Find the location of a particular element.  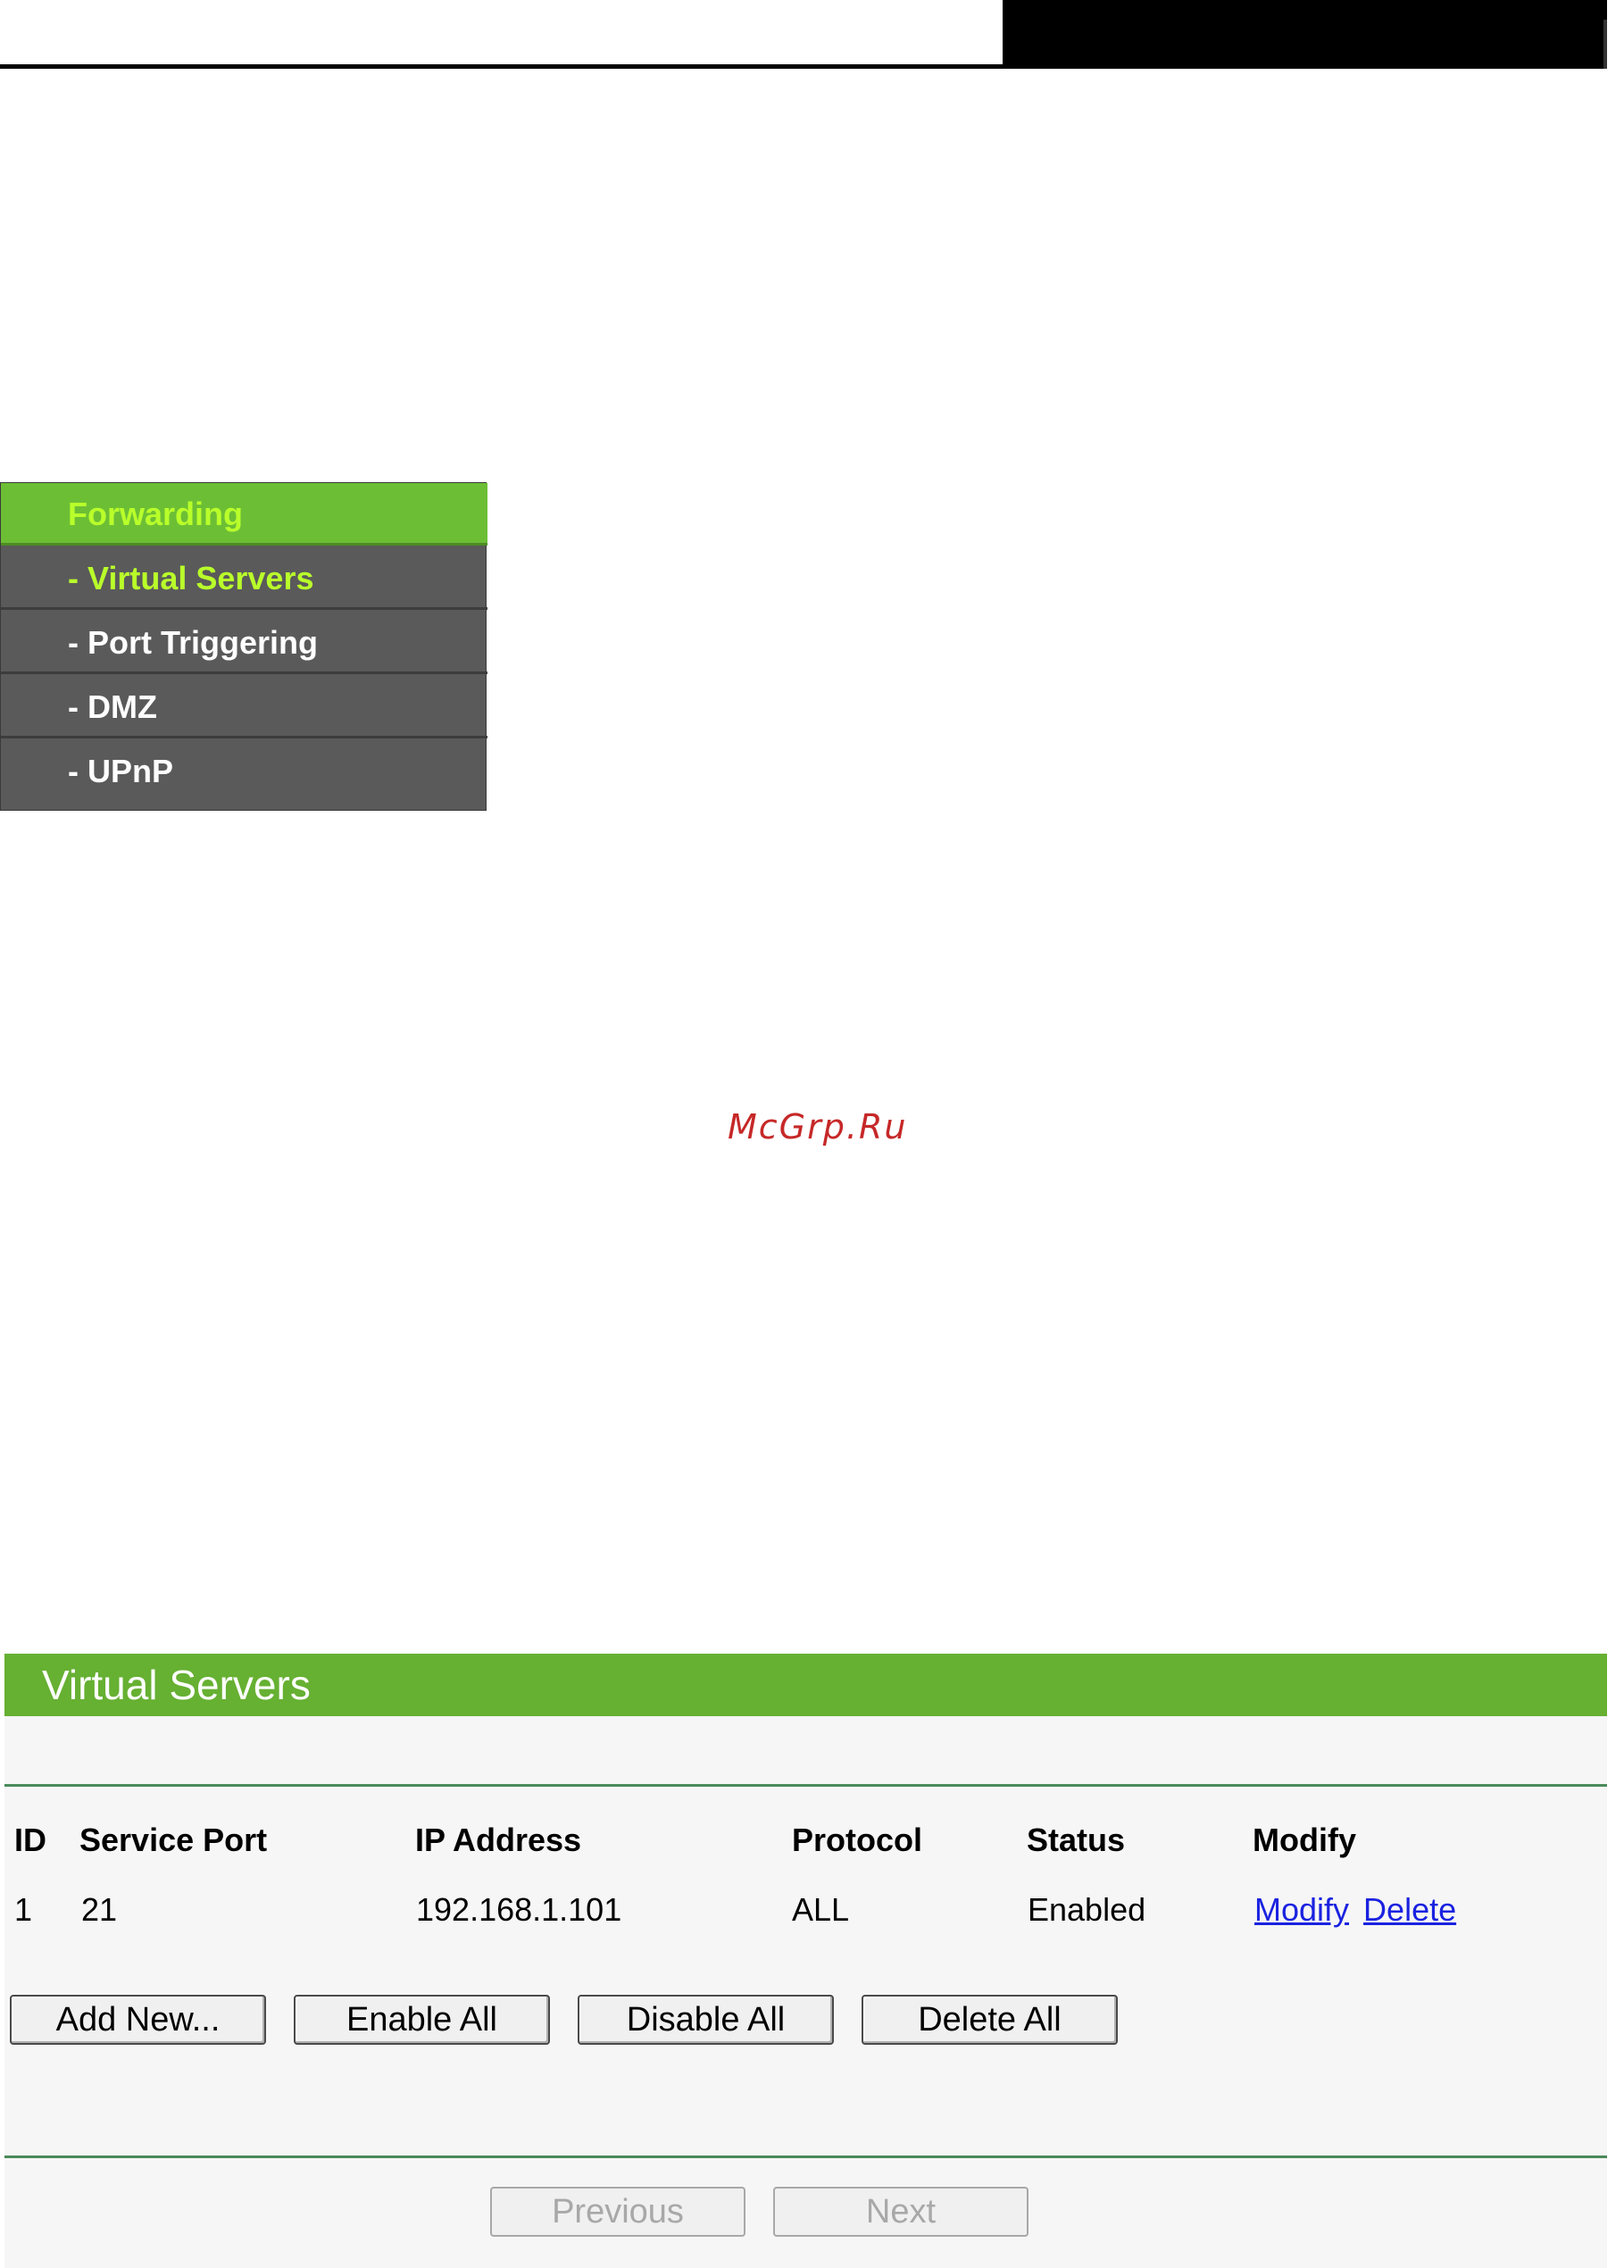

cell-service-port: 21 is located at coordinates (99, 1909).